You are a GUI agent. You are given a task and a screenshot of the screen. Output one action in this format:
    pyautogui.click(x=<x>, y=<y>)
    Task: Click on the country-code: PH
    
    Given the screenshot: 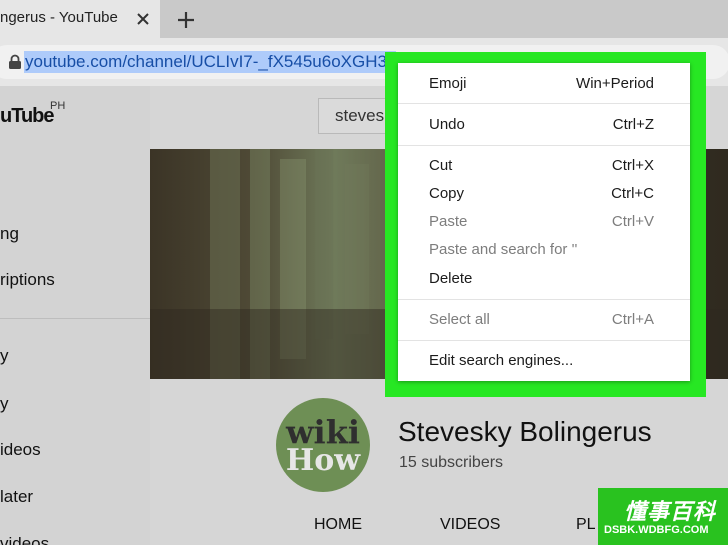 What is the action you would take?
    pyautogui.click(x=58, y=106)
    